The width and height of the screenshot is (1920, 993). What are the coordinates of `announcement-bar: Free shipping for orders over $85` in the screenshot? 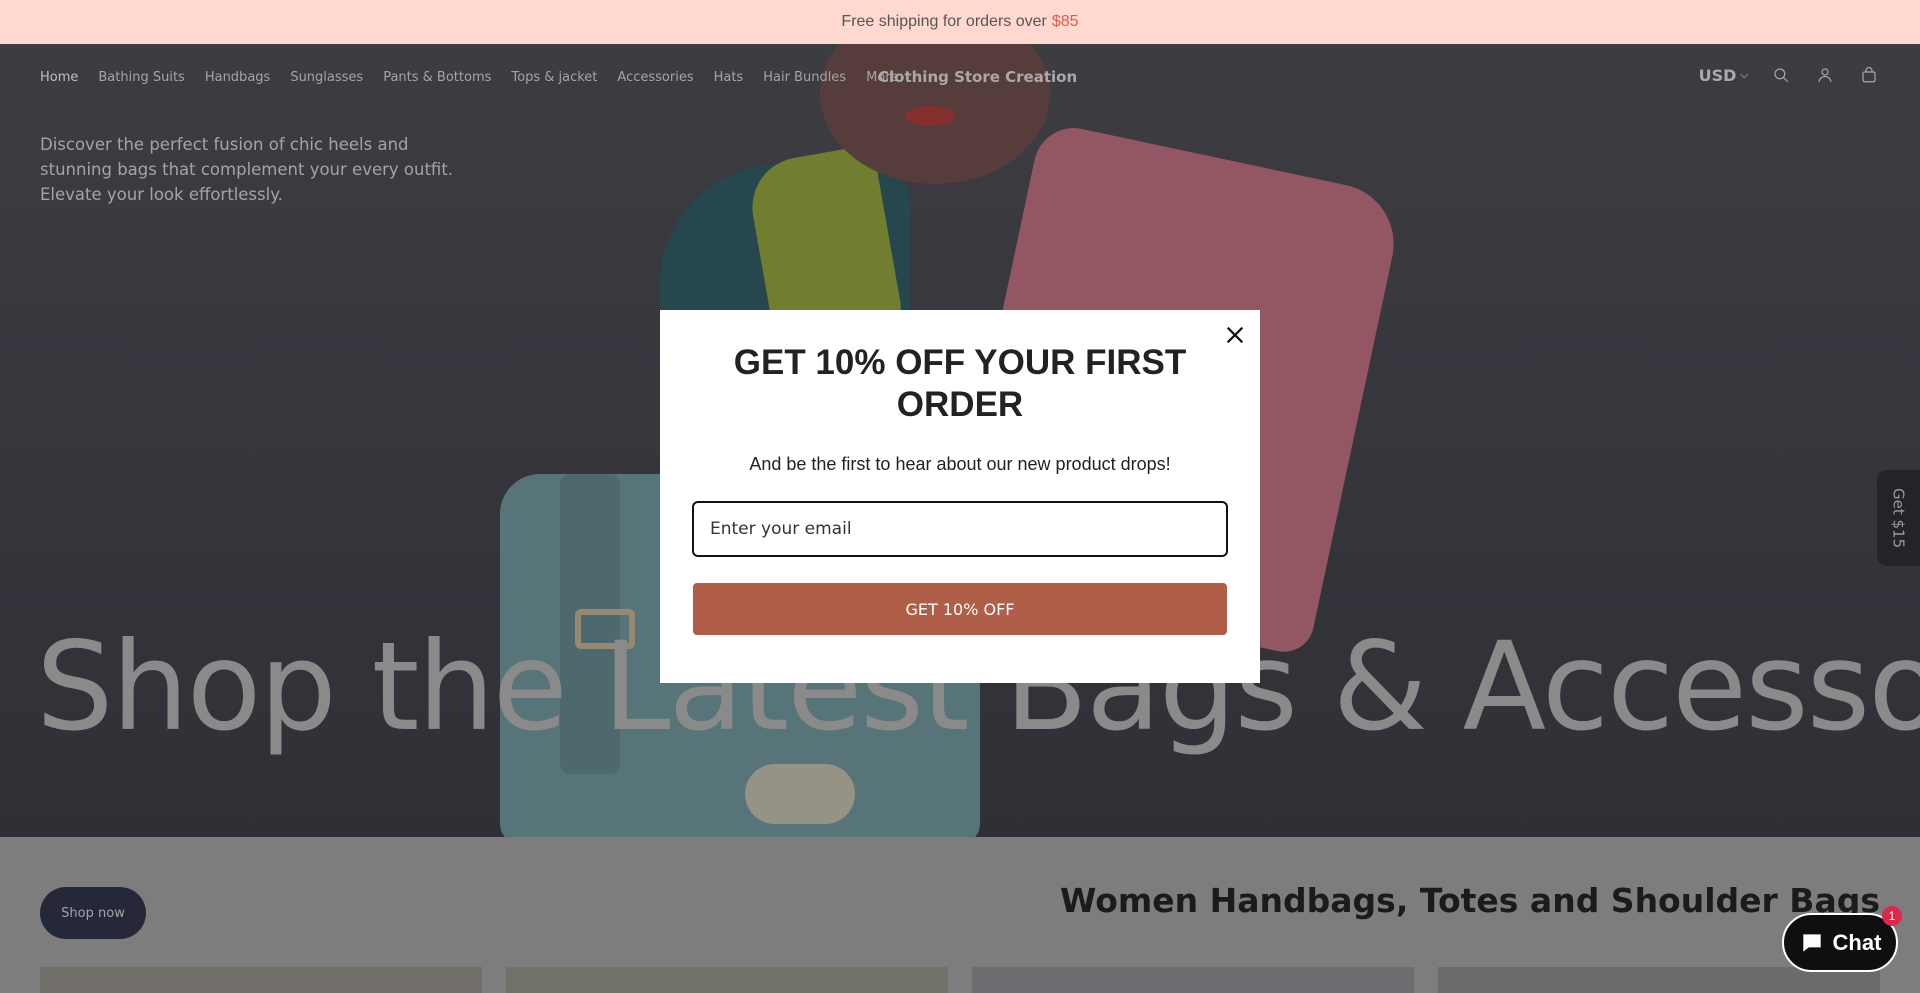 It's located at (960, 22).